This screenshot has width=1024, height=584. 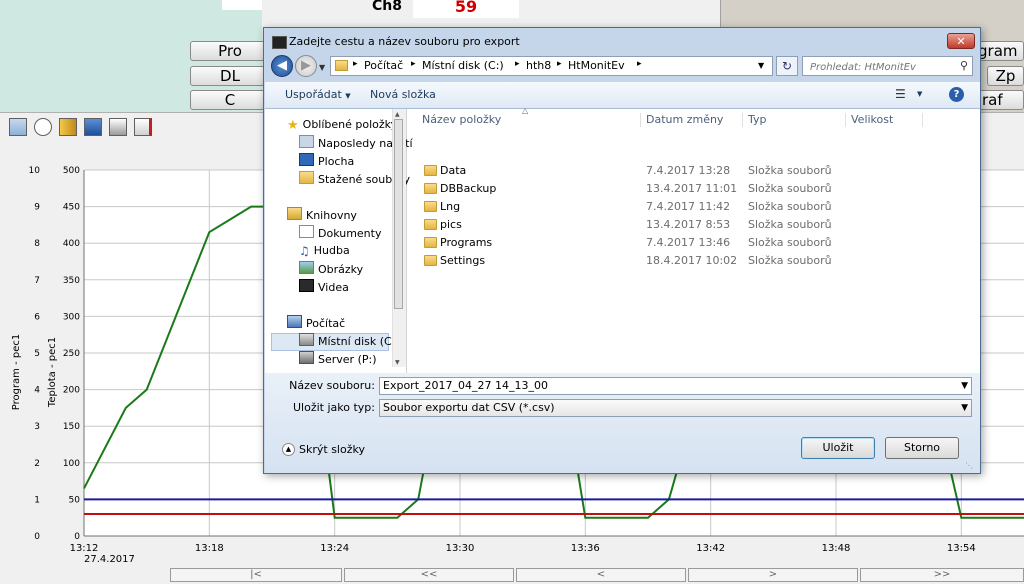 I want to click on file-row: Data 7.4.2017 13:28 Složka souborů, so click(x=692, y=171).